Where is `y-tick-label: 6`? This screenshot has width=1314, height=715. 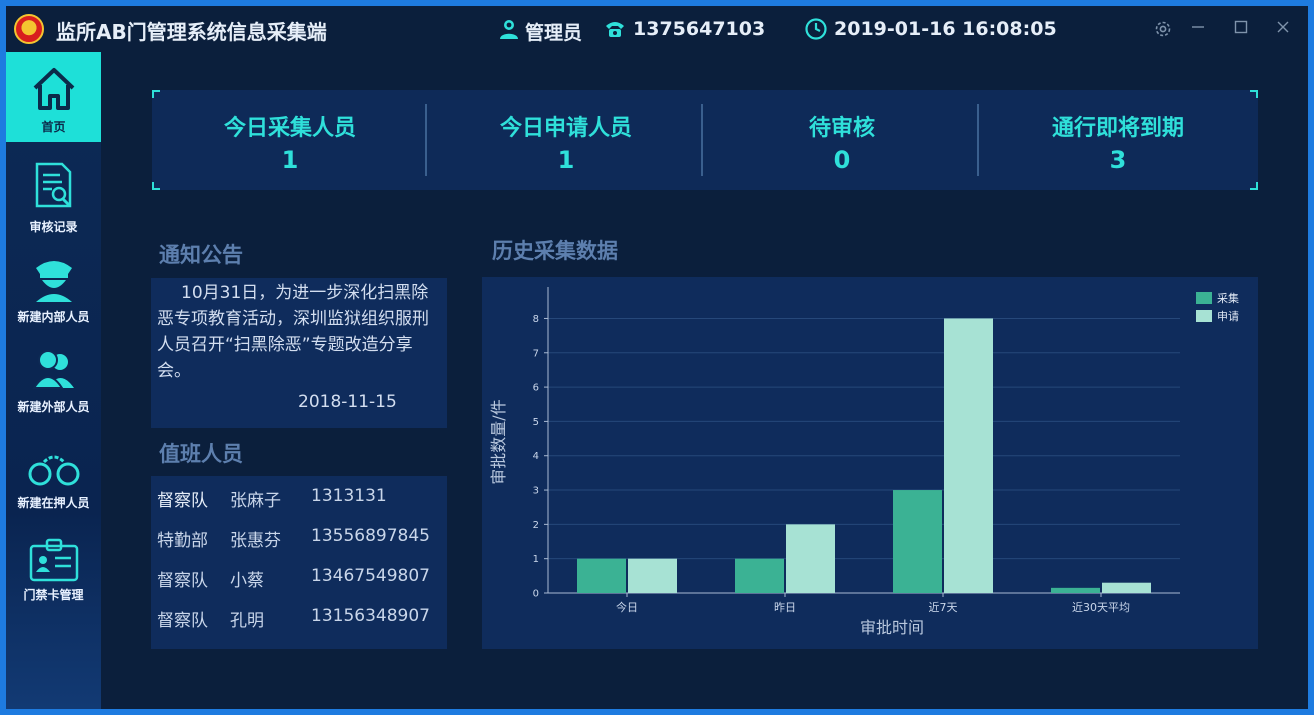
y-tick-label: 6 is located at coordinates (536, 388).